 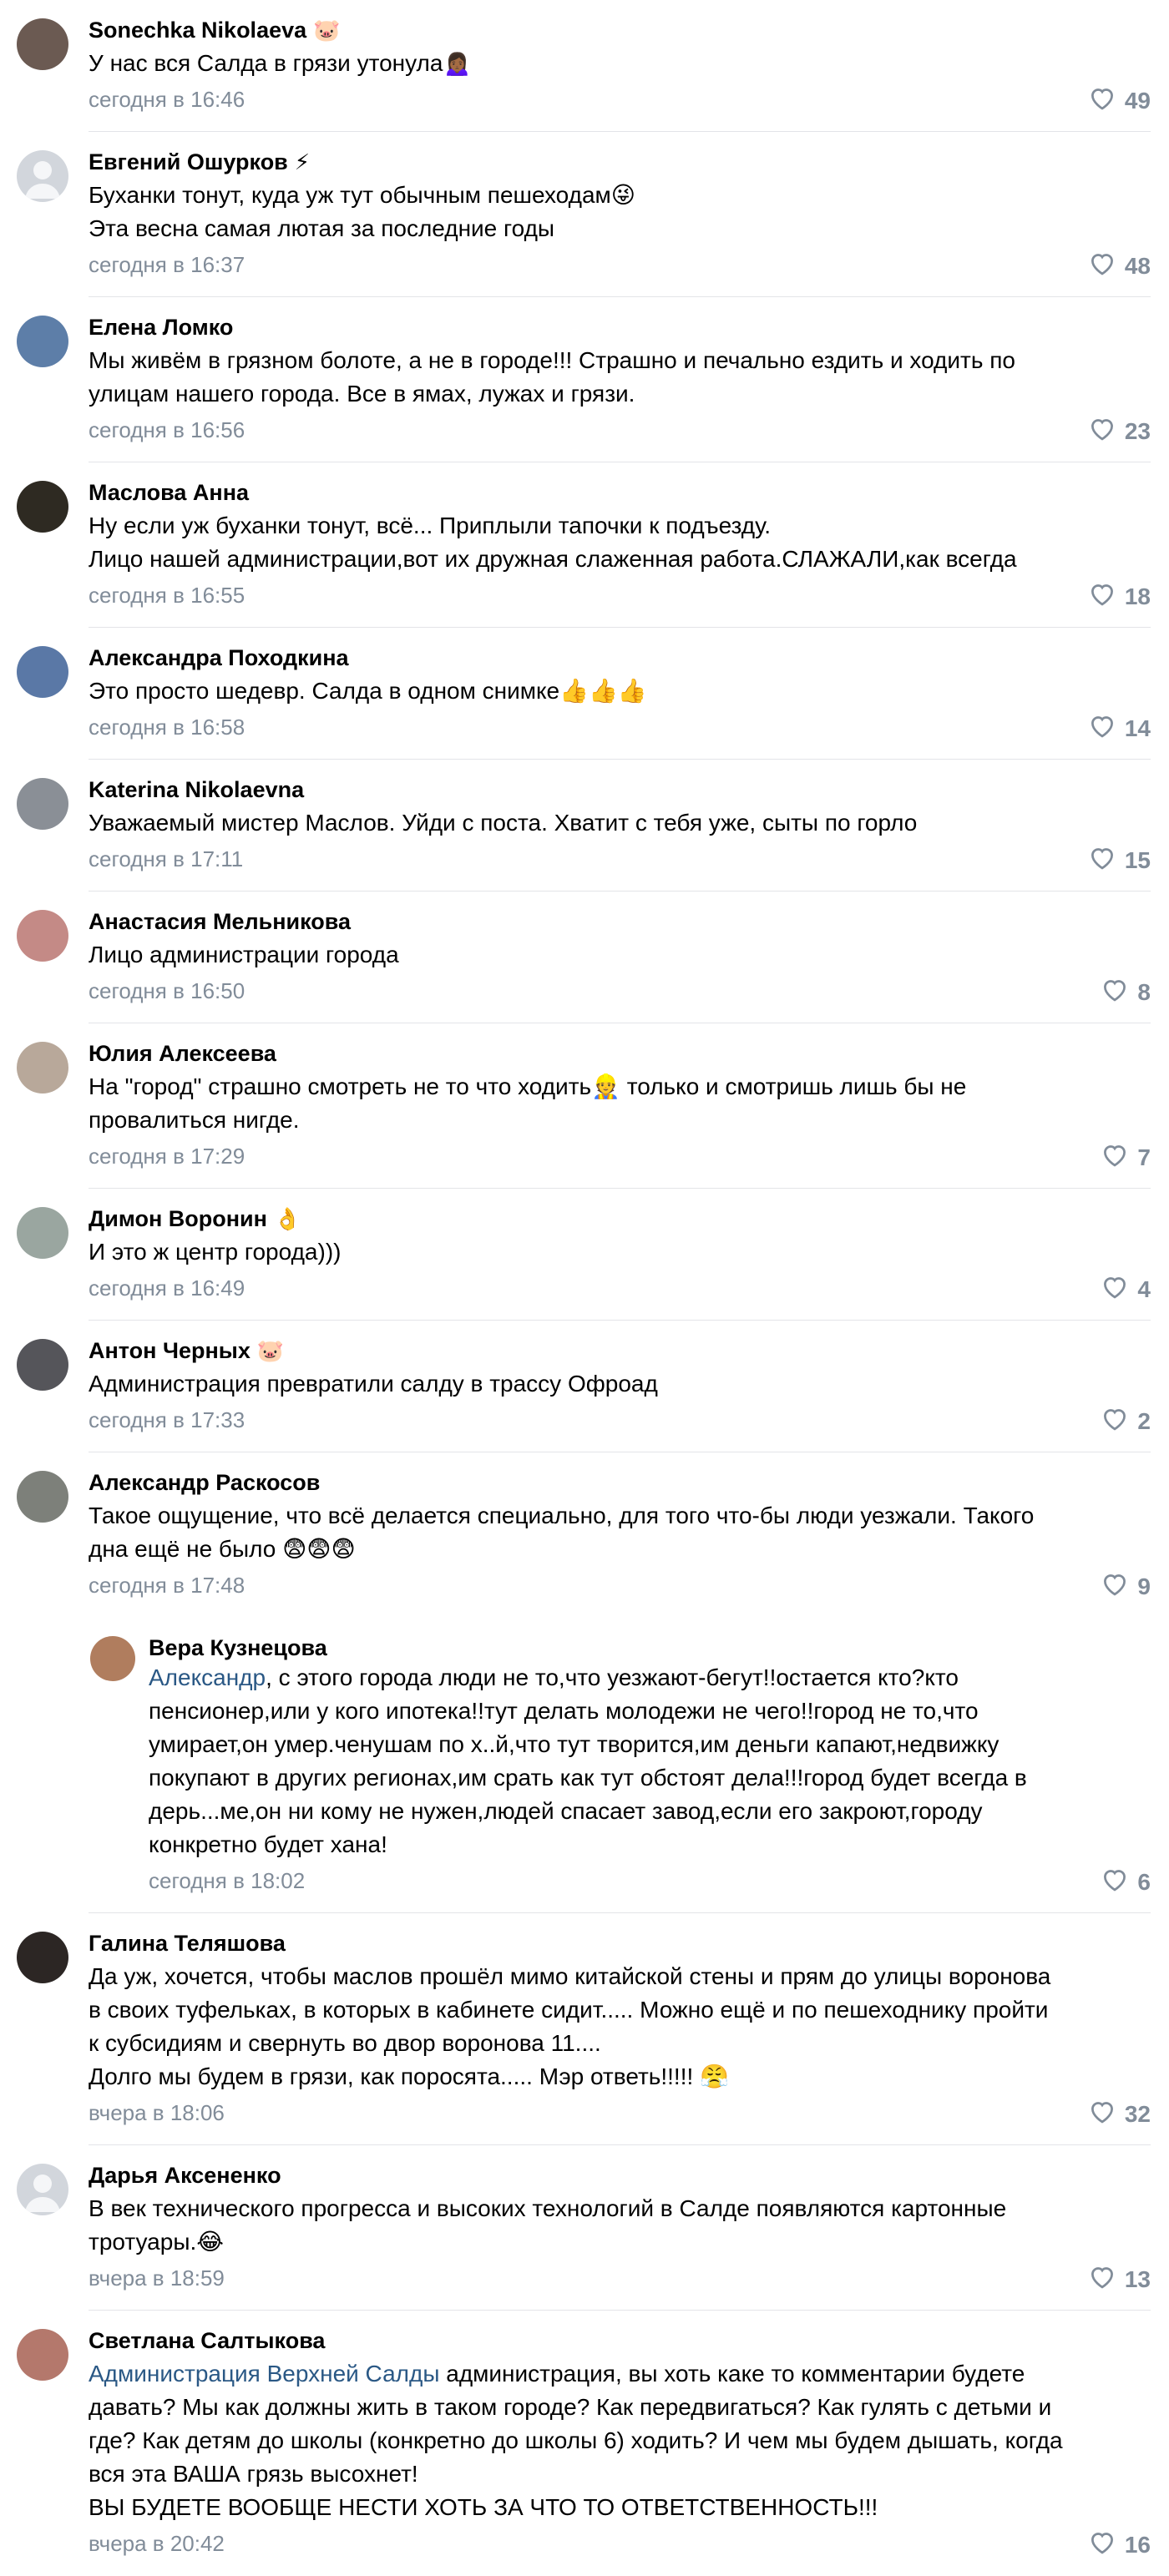 What do you see at coordinates (253, 2474) in the screenshot?
I see `comment-text-content: вся эта ВАША грязь высохнет!` at bounding box center [253, 2474].